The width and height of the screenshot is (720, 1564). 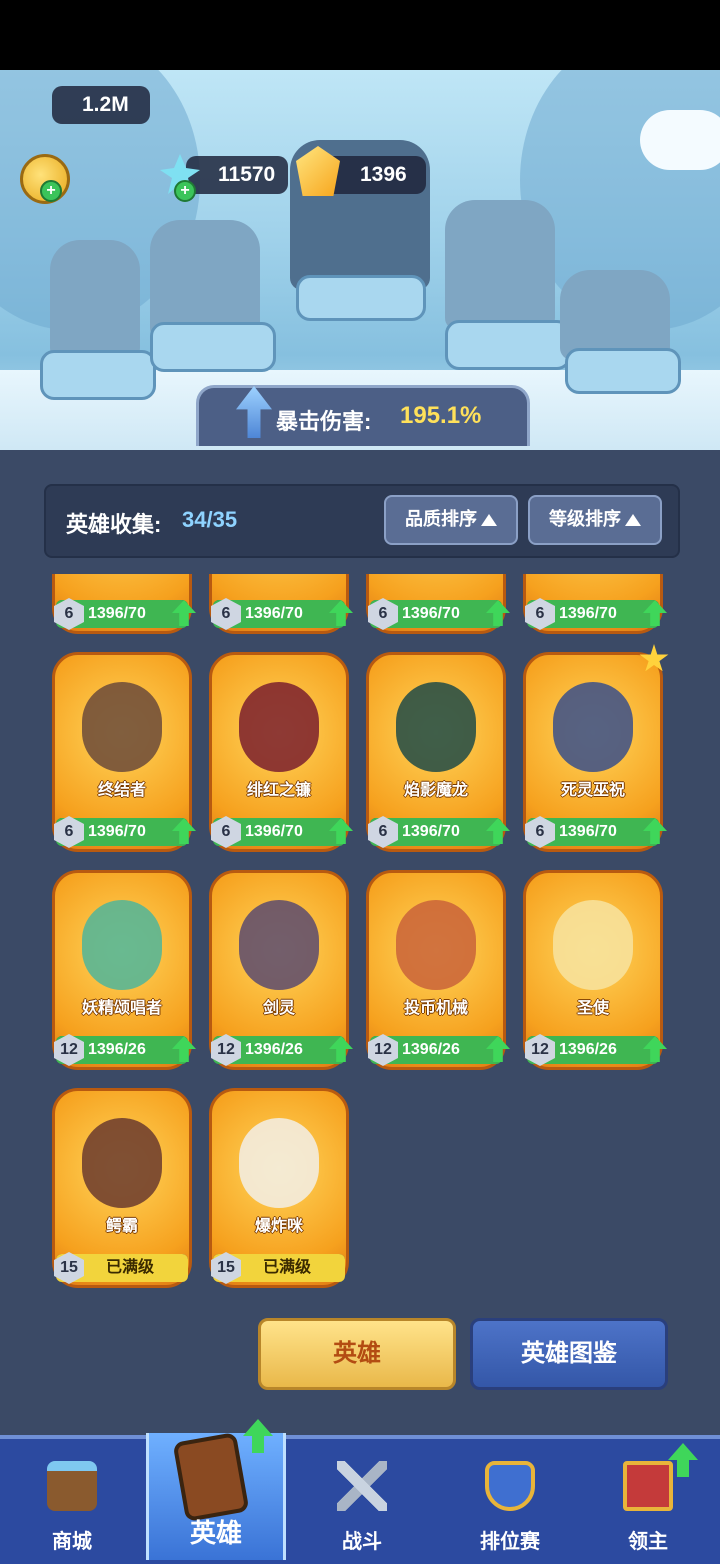 I want to click on nav-battle-label: 战斗, so click(x=362, y=1542).